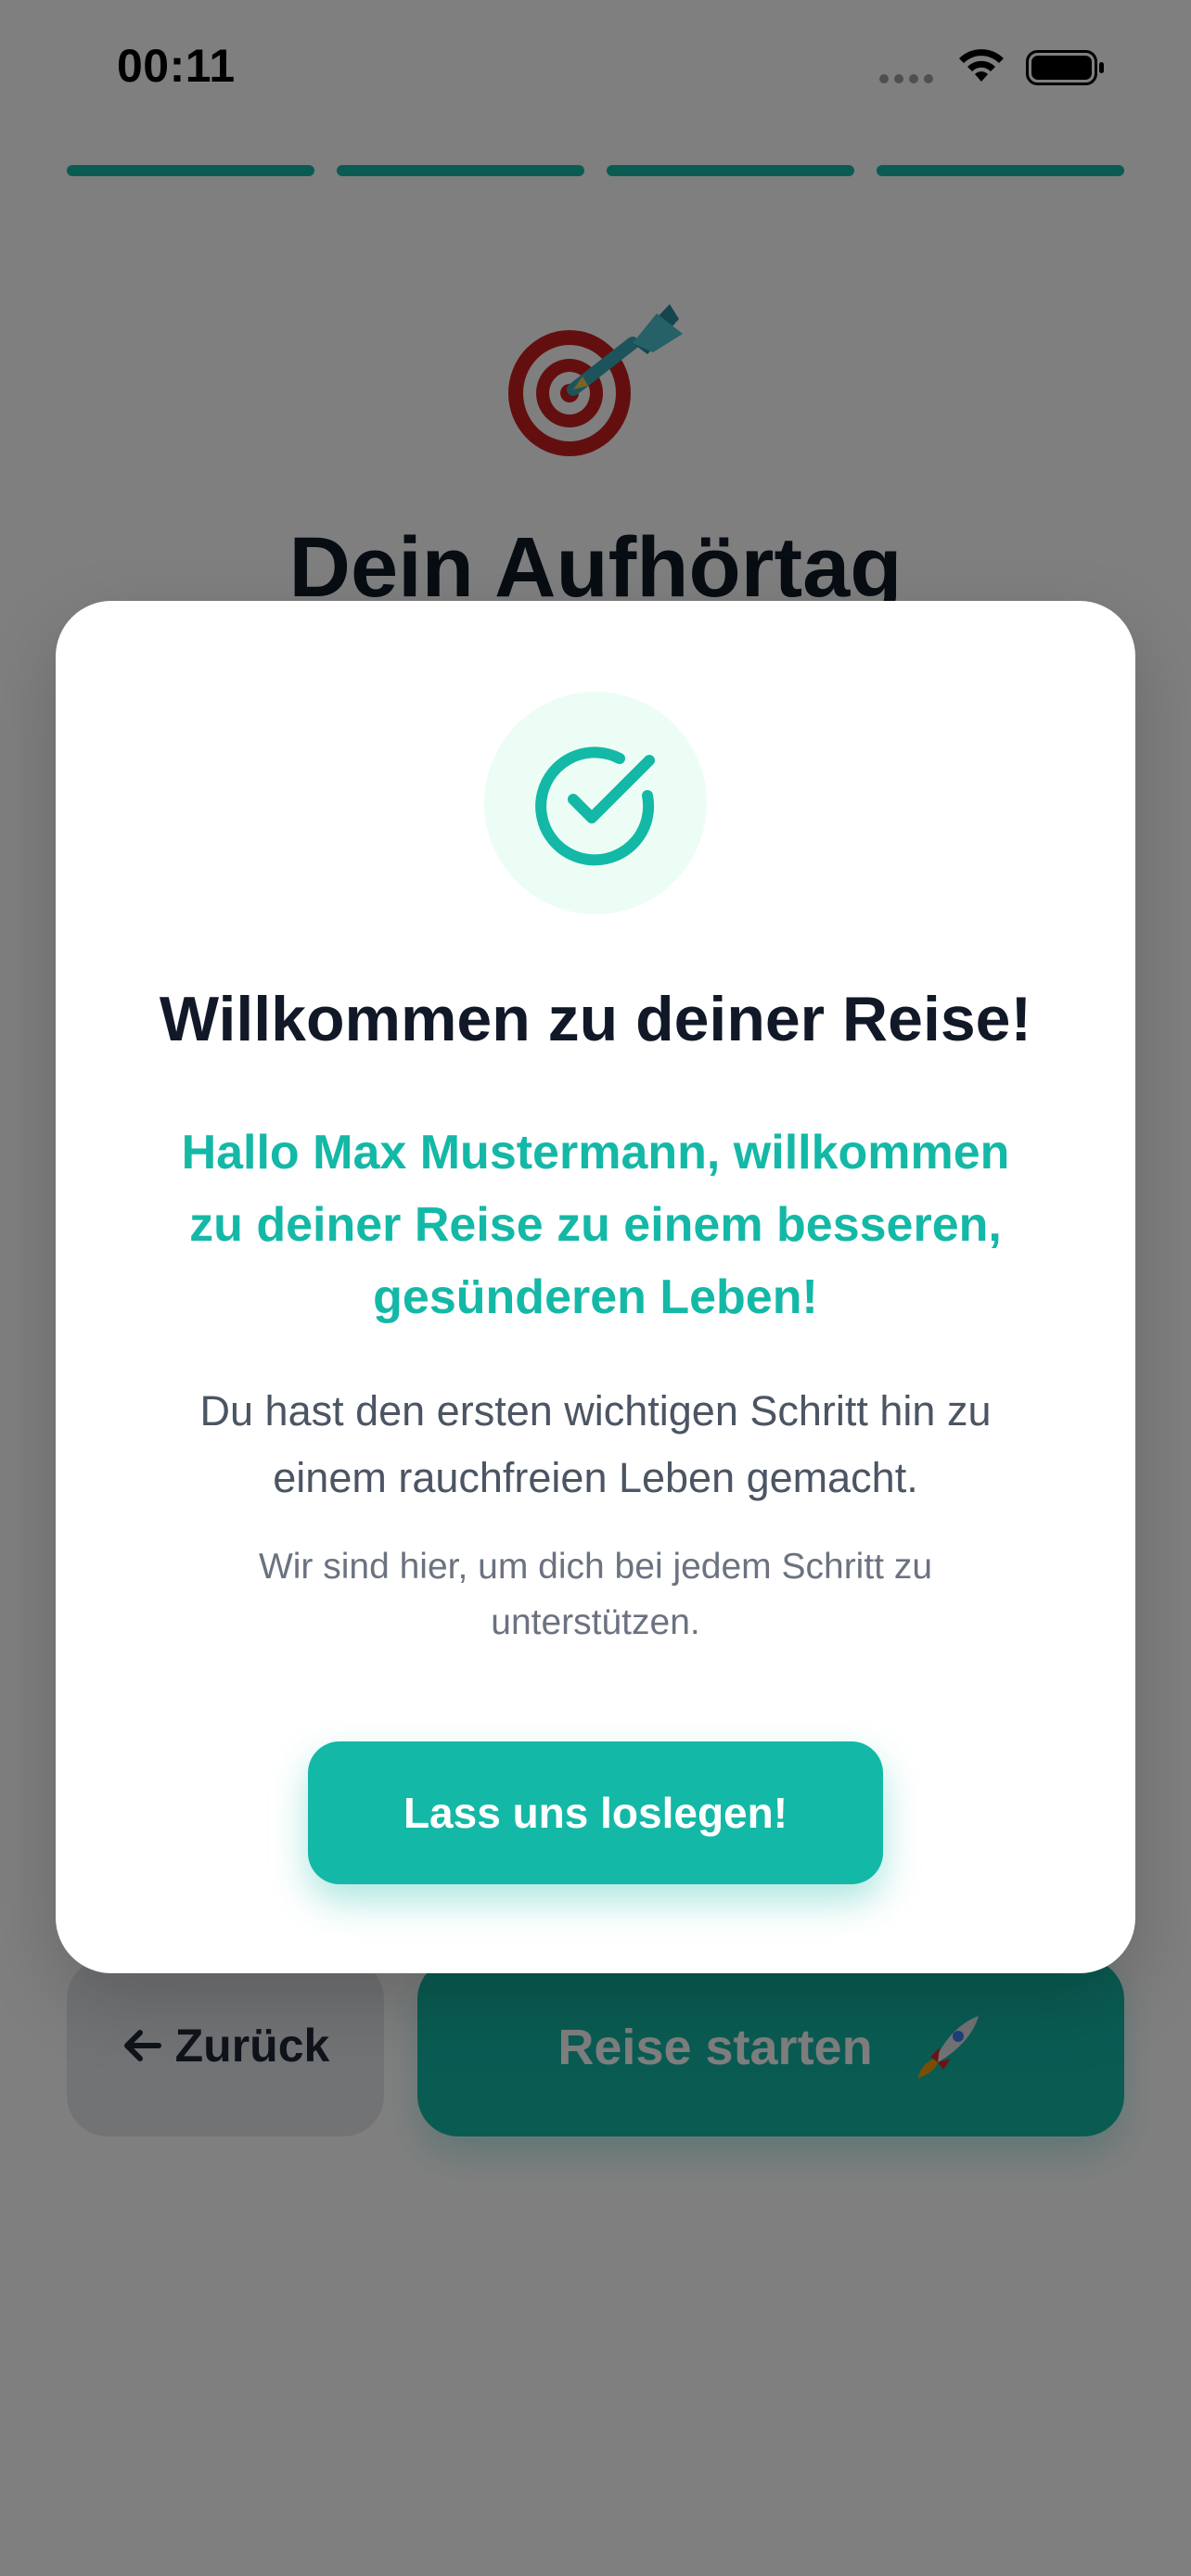  What do you see at coordinates (595, 806) in the screenshot?
I see `check-circle-icon` at bounding box center [595, 806].